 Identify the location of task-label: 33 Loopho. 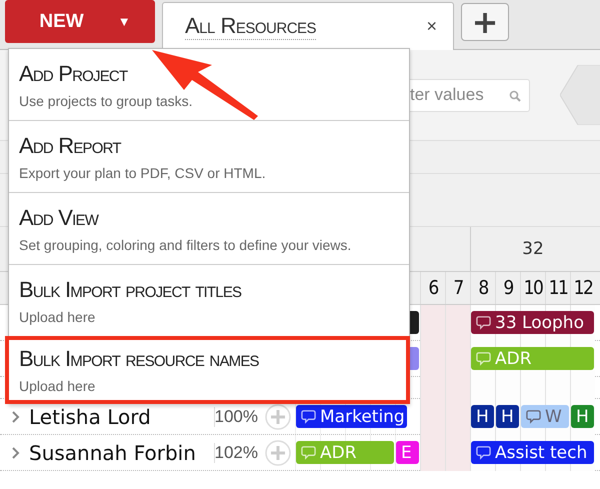
(539, 322).